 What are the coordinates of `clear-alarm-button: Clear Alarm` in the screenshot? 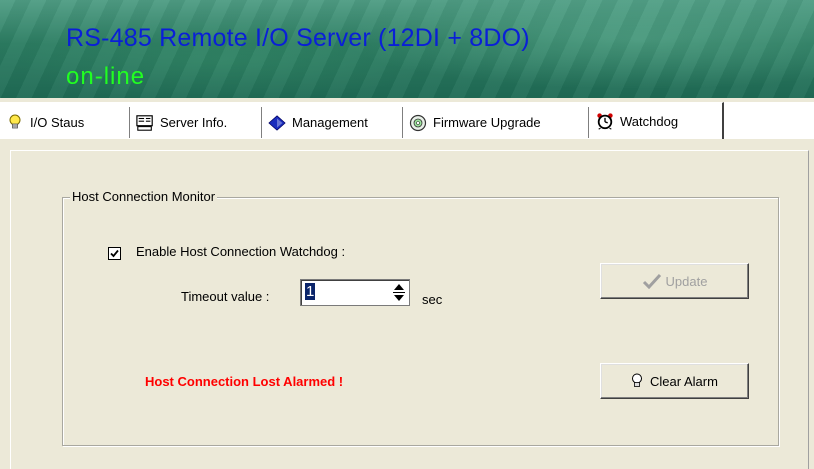 It's located at (674, 381).